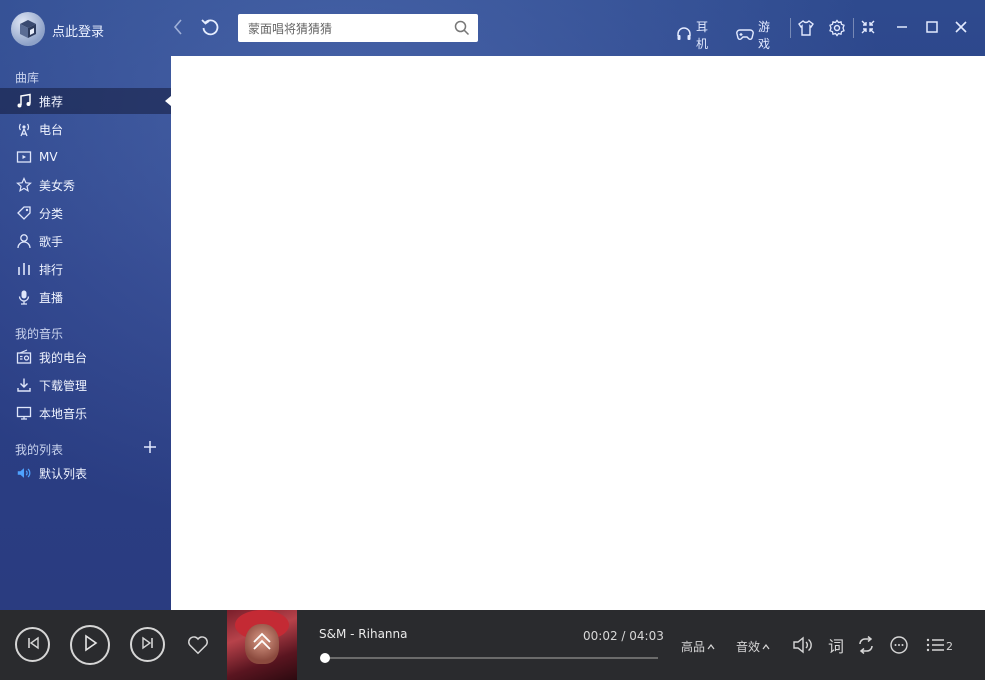 Image resolution: width=985 pixels, height=680 pixels. What do you see at coordinates (63, 473) in the screenshot?
I see `sidebar-item-label: 默认列表` at bounding box center [63, 473].